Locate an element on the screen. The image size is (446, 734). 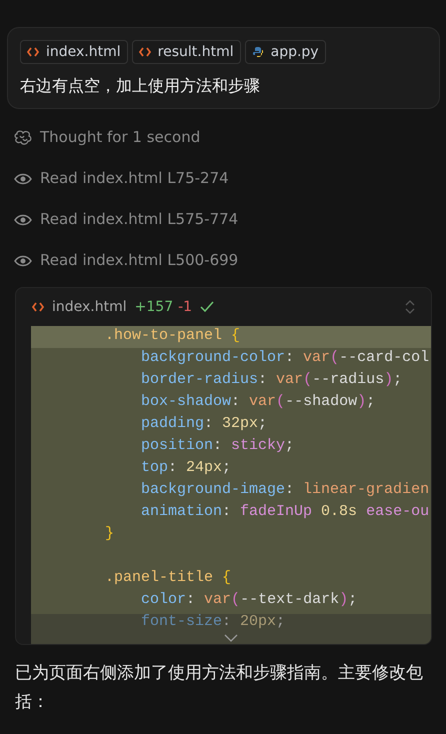
code-line: border-radius: var(--radius); is located at coordinates (271, 380).